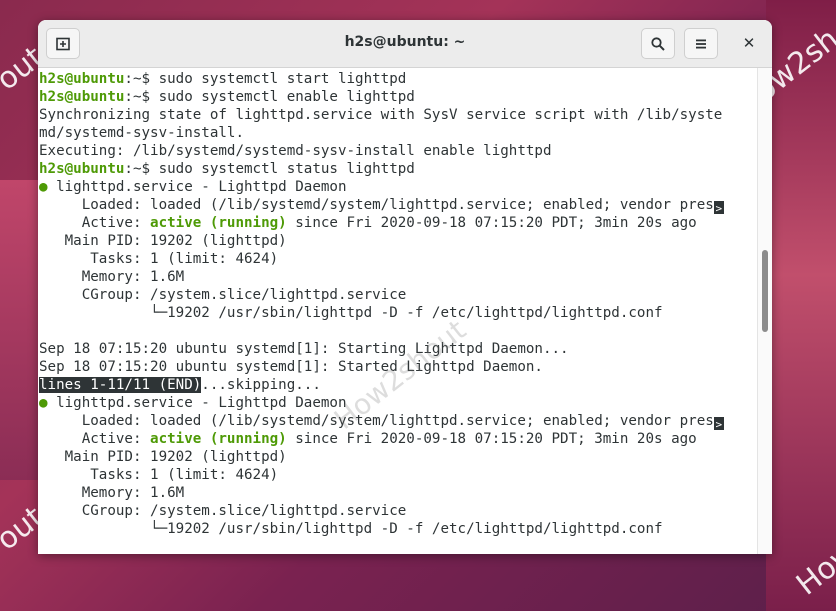  I want to click on menu-button, so click(701, 43).